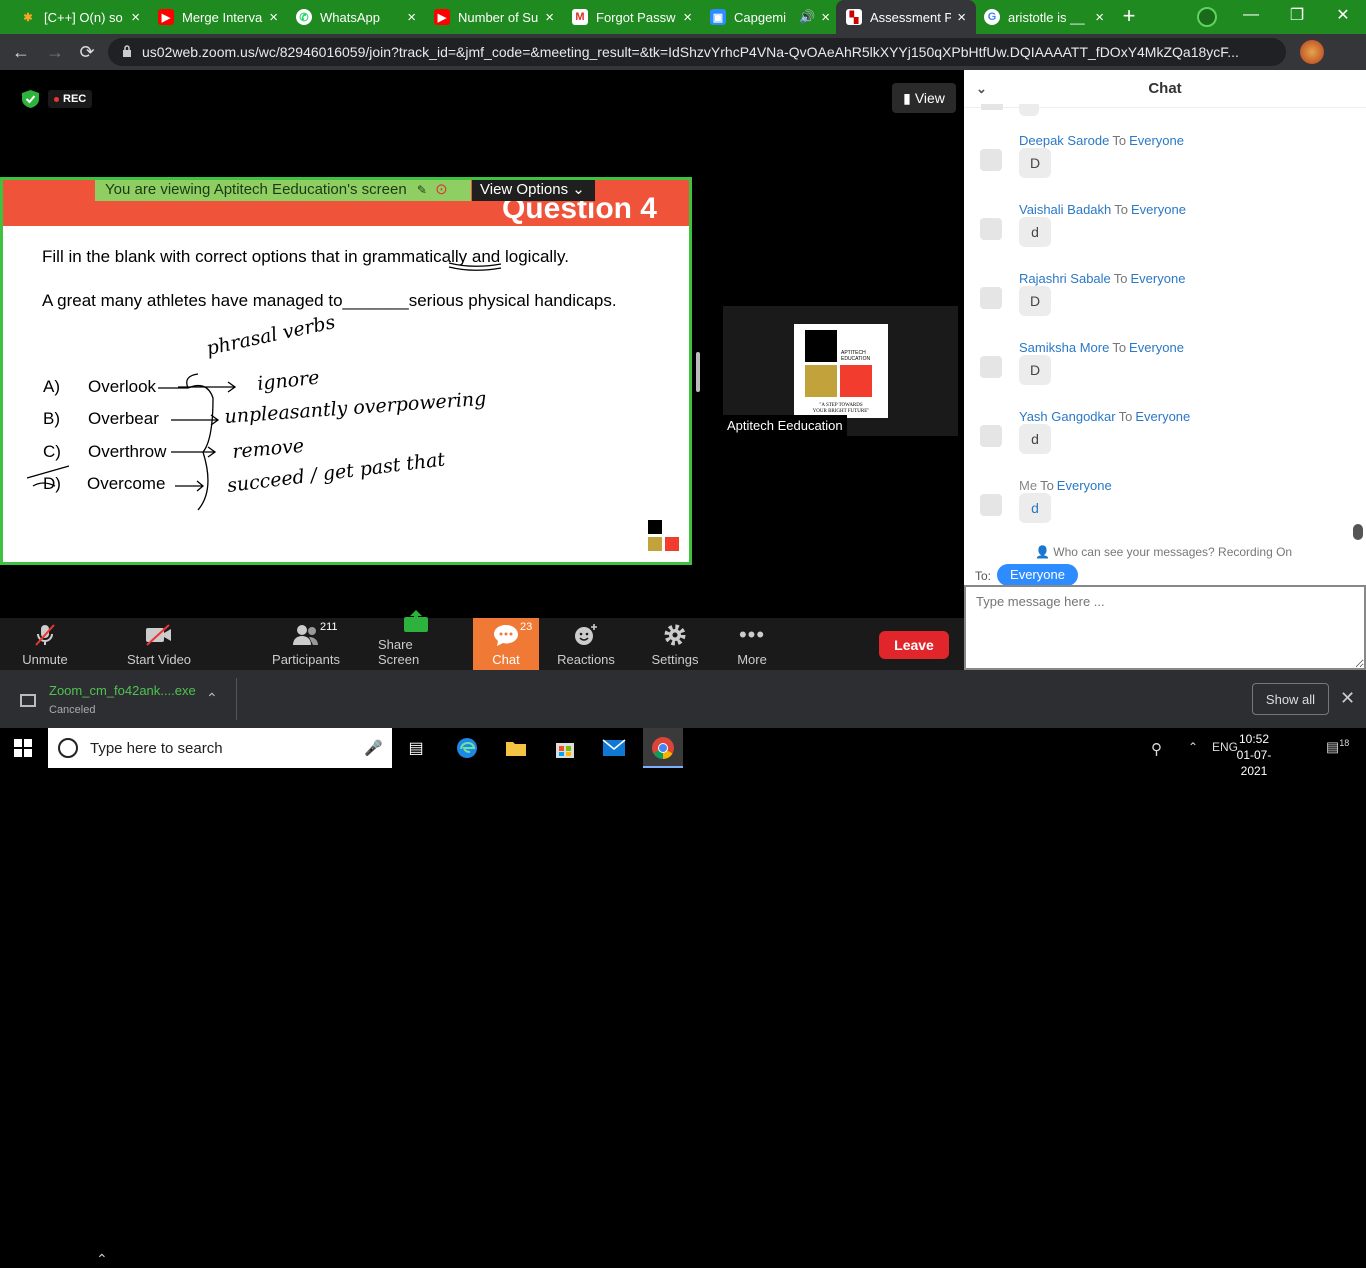 The height and width of the screenshot is (1268, 1366). Describe the element at coordinates (1207, 17) in the screenshot. I see `profile-icon` at that location.